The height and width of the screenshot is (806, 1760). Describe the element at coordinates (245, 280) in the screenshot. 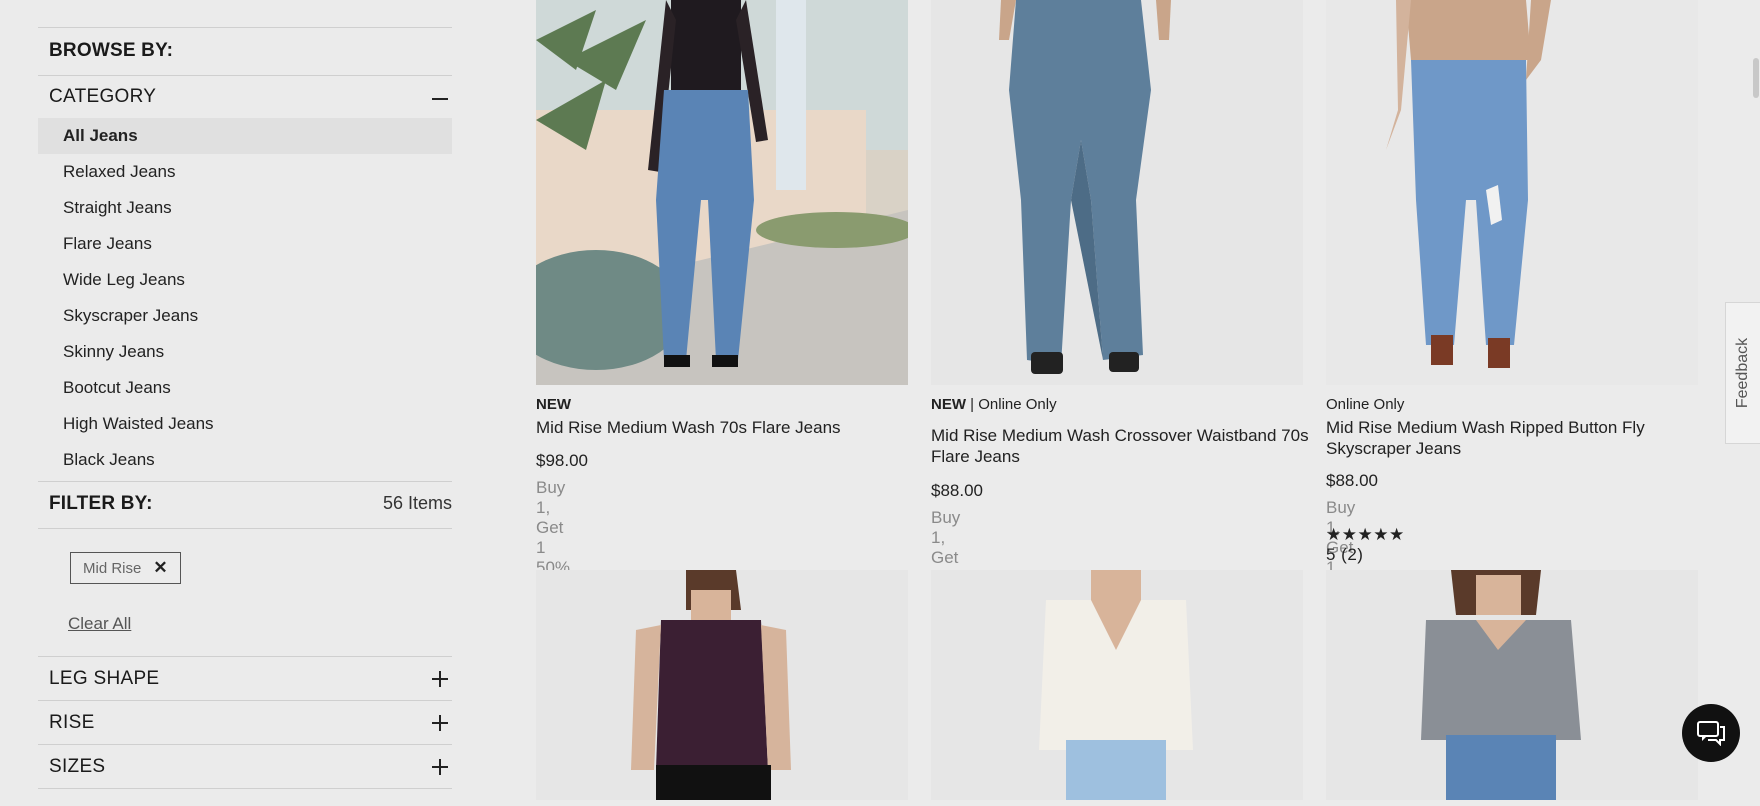

I see `category-item-wide-leg-jeans: Wide Leg Jeans` at that location.